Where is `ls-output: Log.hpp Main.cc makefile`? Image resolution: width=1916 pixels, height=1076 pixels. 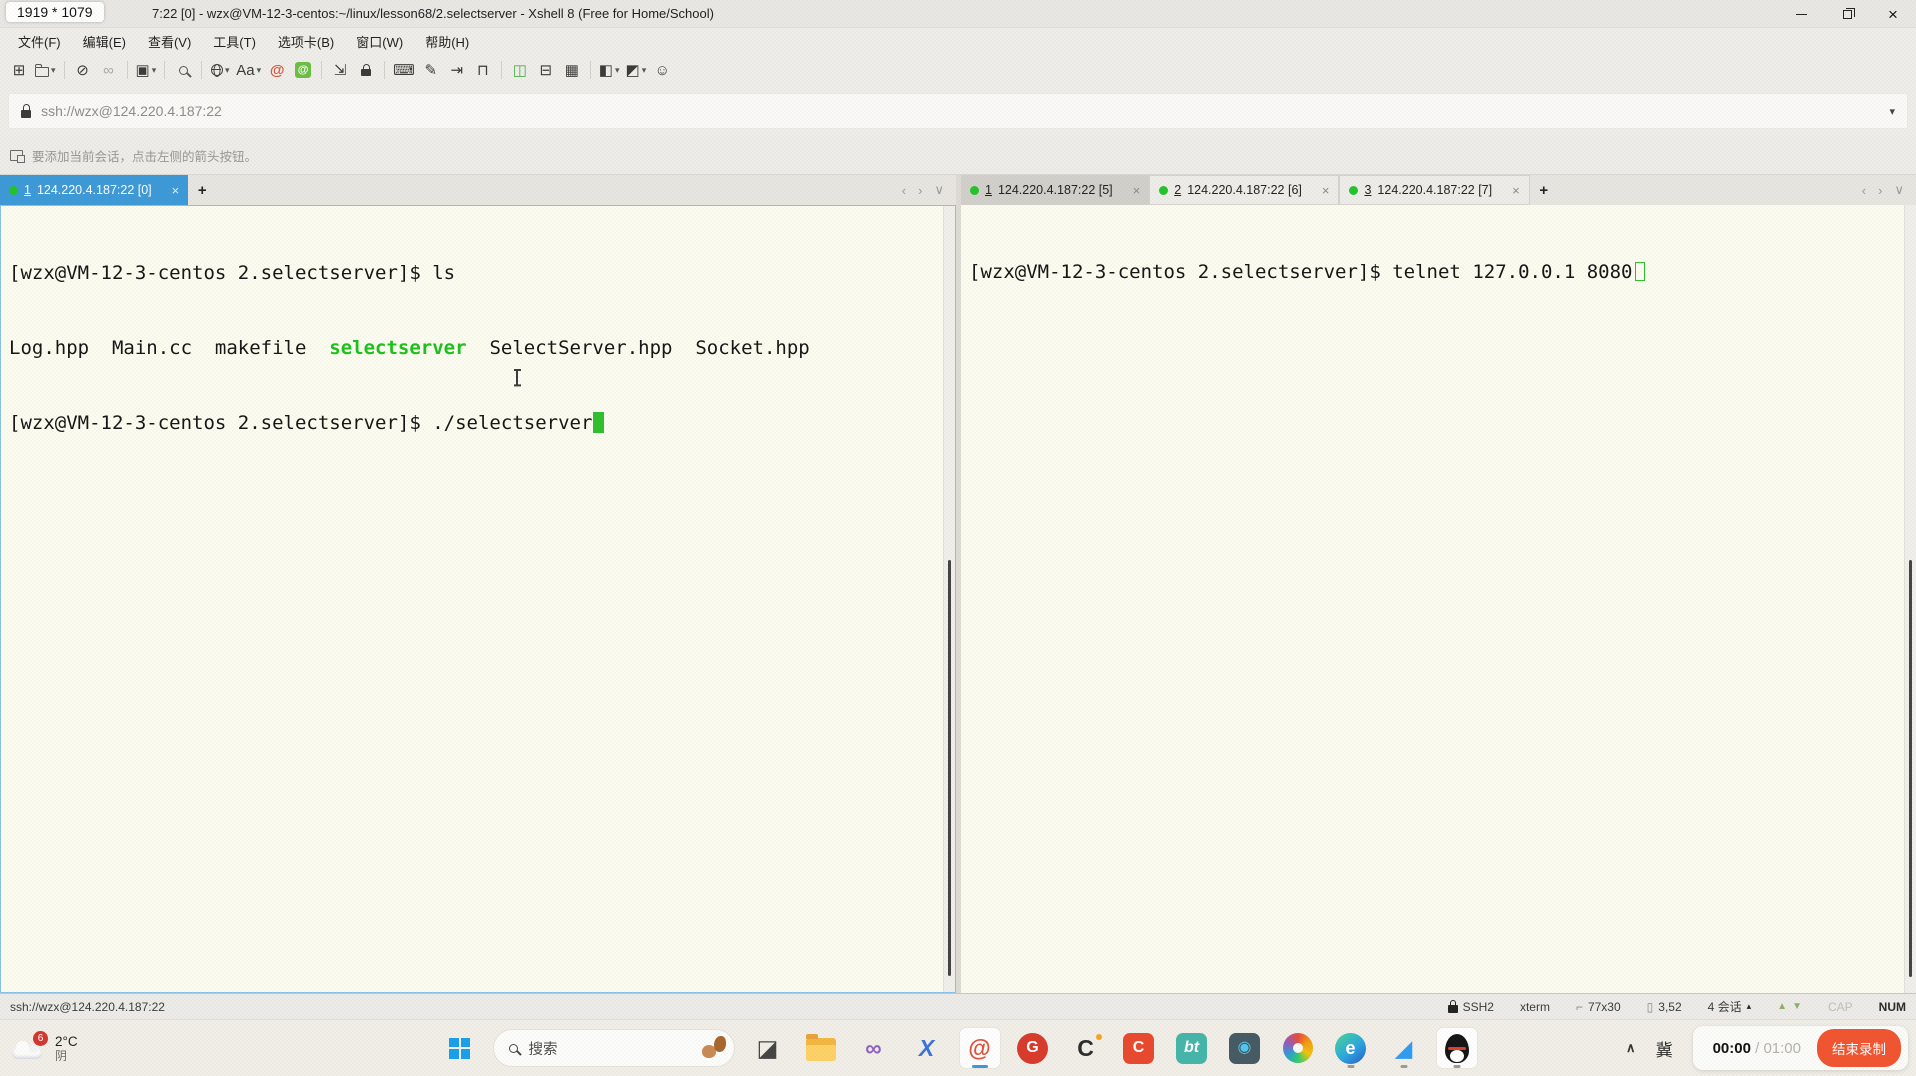 ls-output: Log.hpp Main.cc makefile is located at coordinates (169, 348).